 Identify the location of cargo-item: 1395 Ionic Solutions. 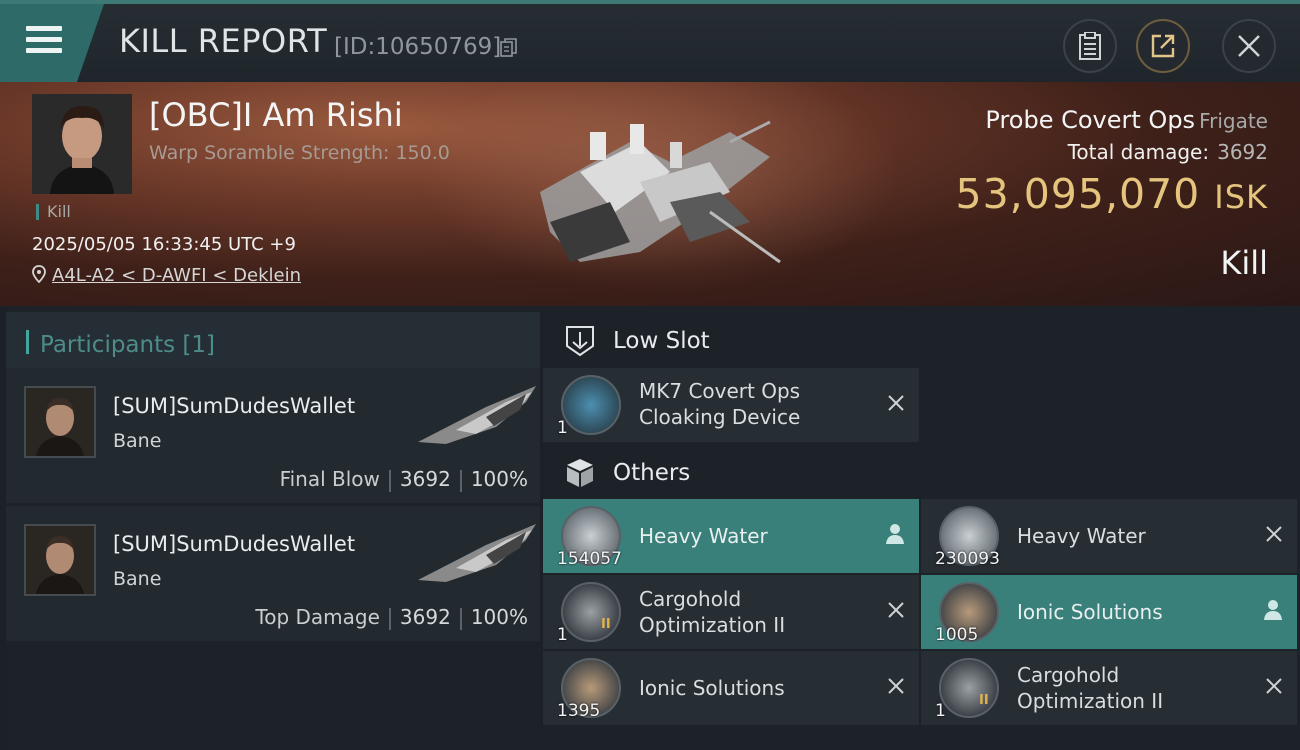
(731, 688).